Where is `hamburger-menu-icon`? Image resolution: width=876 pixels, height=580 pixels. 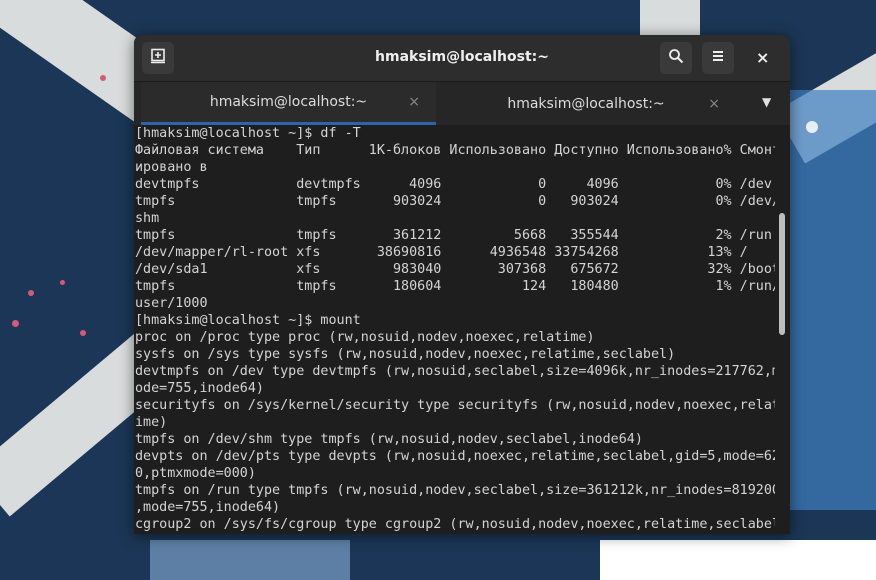 hamburger-menu-icon is located at coordinates (718, 58).